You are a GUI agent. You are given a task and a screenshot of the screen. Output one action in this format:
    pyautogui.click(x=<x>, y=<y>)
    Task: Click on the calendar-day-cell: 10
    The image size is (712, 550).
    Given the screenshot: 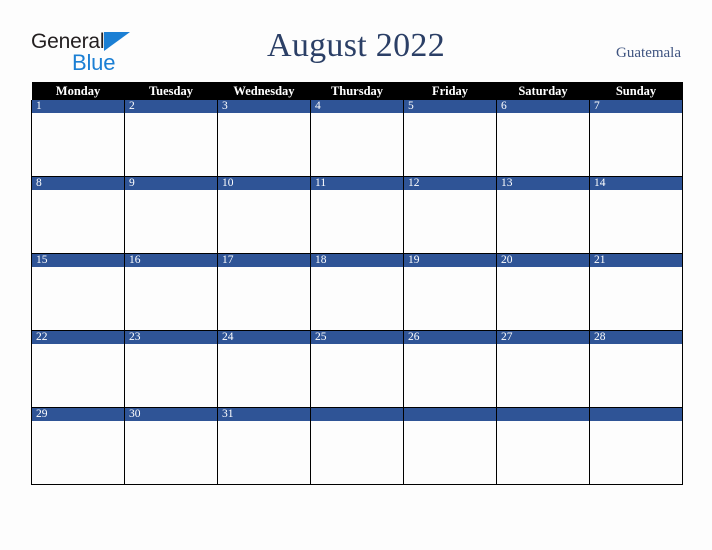 What is the action you would take?
    pyautogui.click(x=264, y=215)
    